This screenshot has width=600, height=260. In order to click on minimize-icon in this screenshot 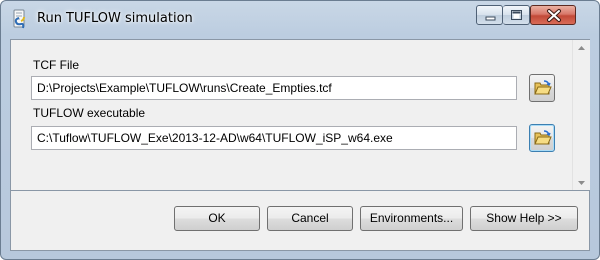, I will do `click(490, 18)`.